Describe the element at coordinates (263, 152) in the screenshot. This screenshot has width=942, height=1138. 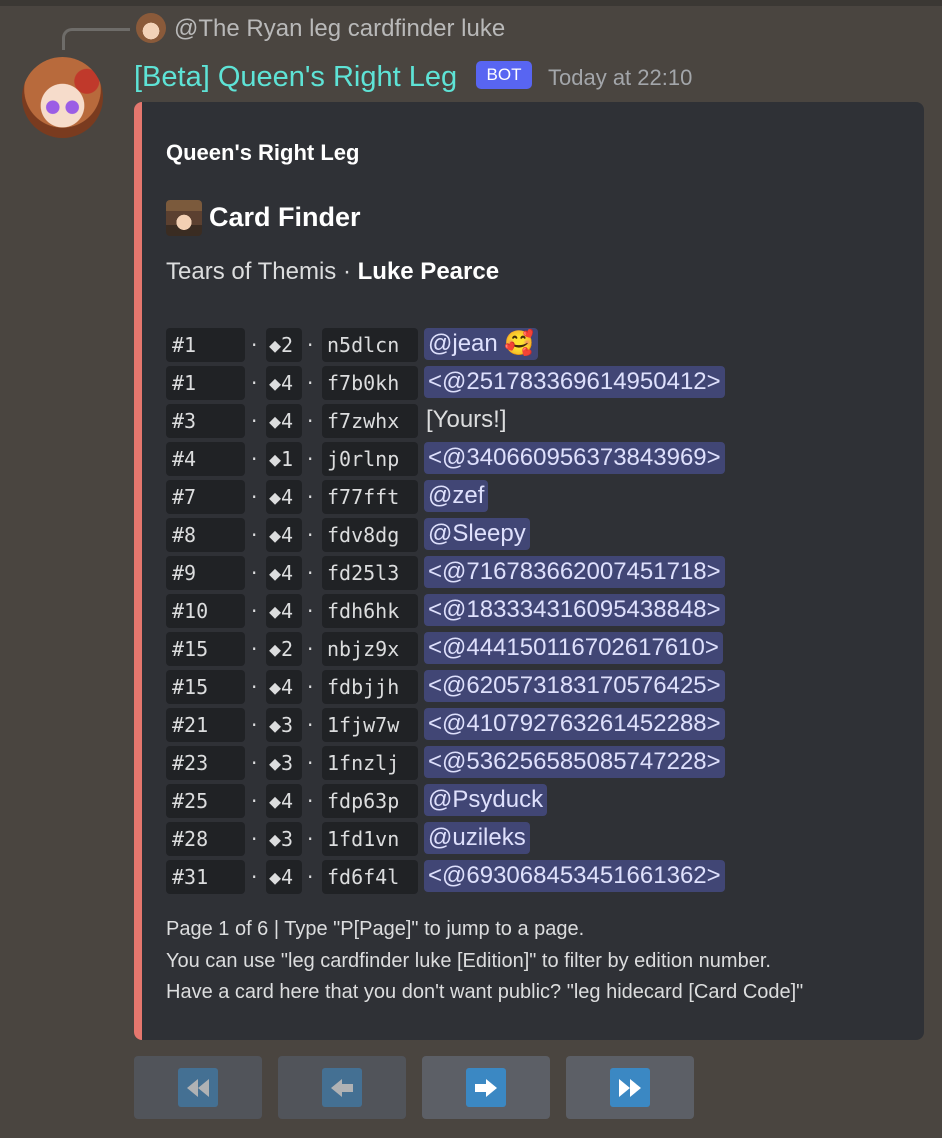
I see `embed-author: Queen's Right Leg` at that location.